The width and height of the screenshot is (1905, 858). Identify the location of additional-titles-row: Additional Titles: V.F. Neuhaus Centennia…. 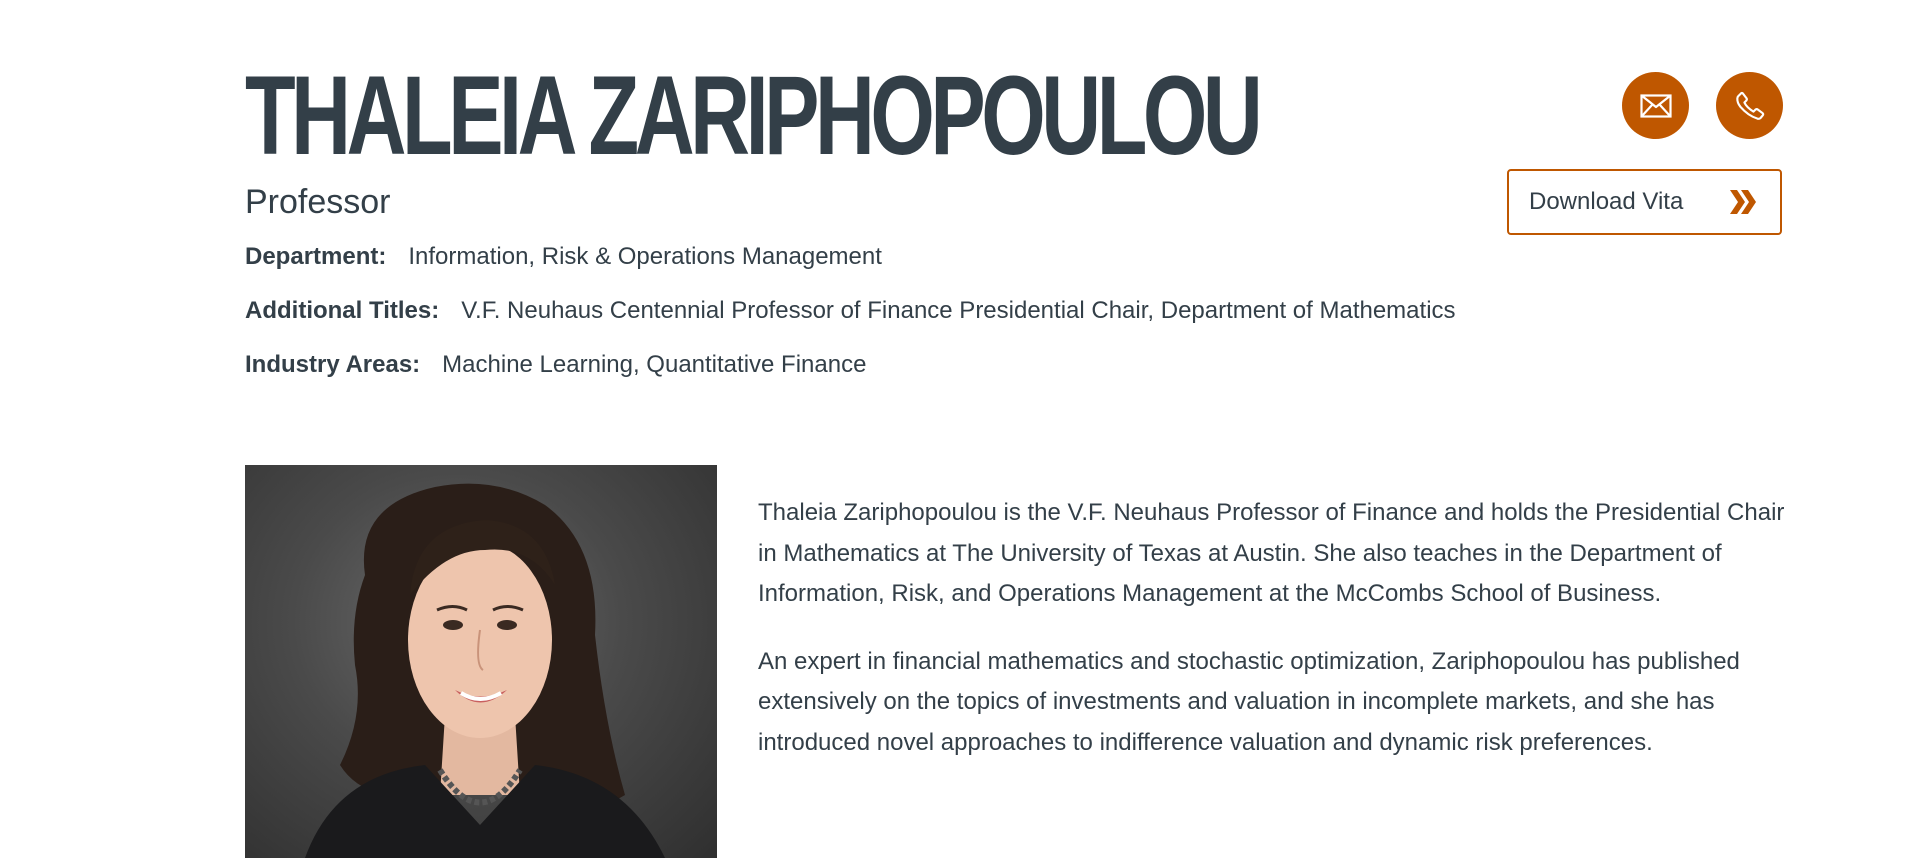
(850, 311).